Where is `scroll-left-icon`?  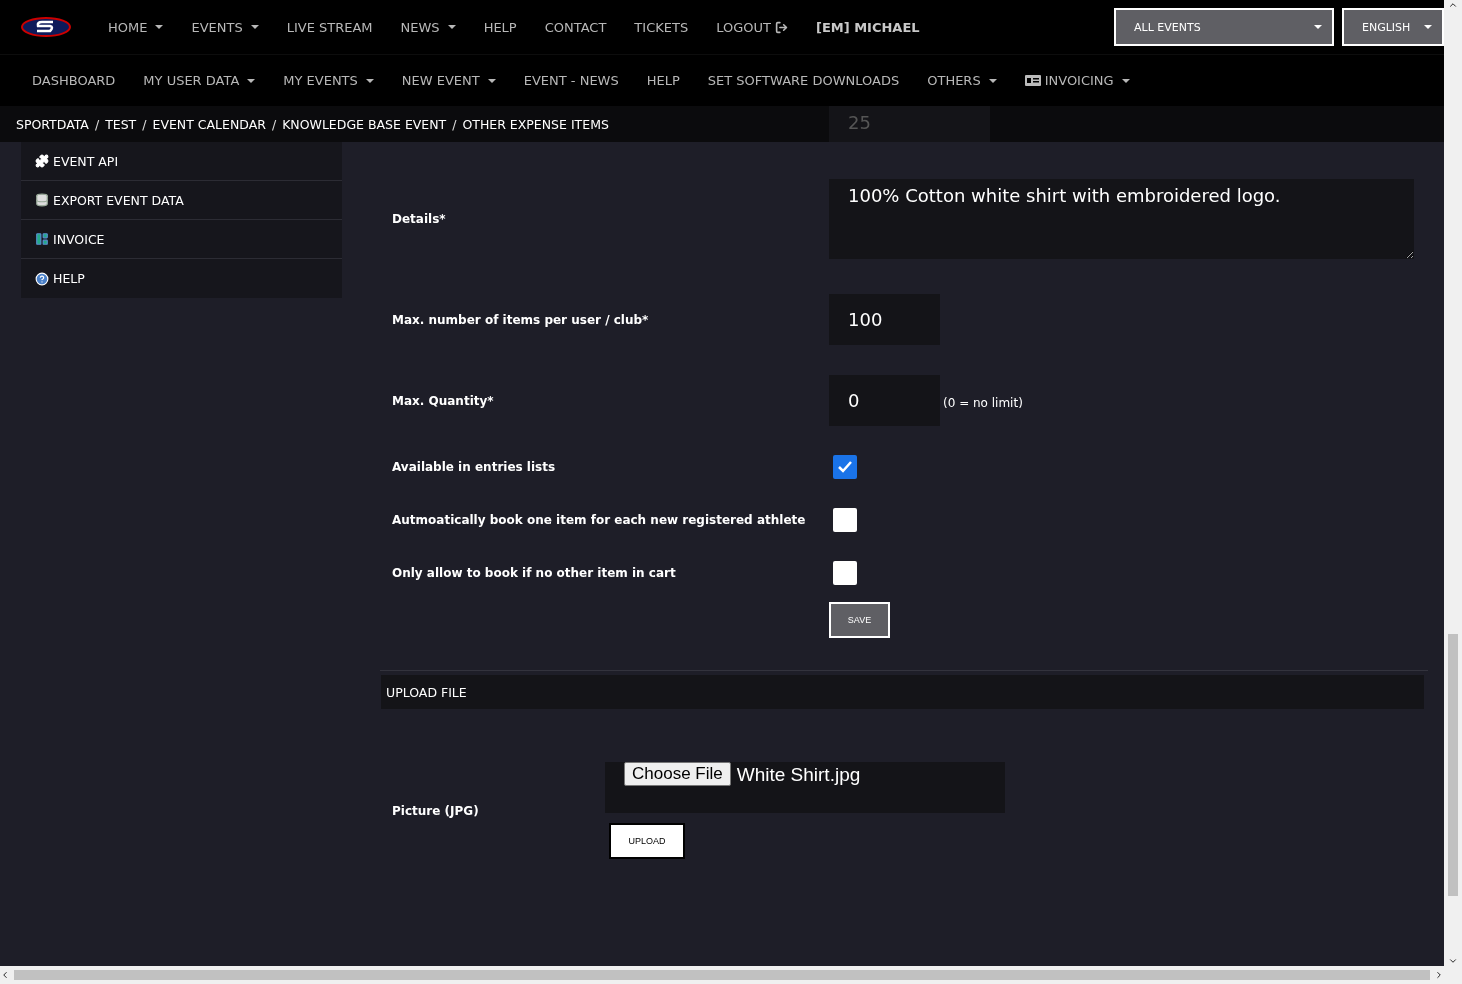 scroll-left-icon is located at coordinates (5, 975).